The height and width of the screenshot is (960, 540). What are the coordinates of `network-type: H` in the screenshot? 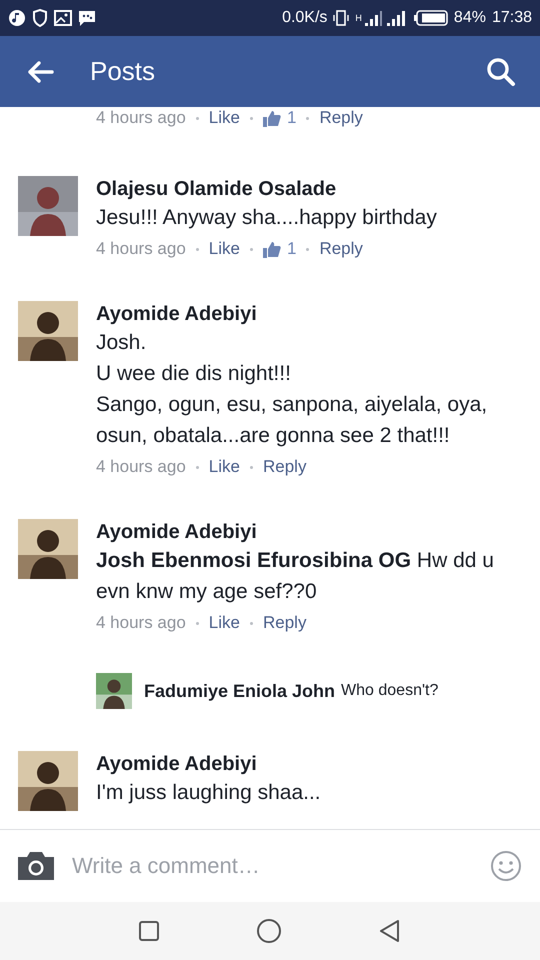 It's located at (358, 18).